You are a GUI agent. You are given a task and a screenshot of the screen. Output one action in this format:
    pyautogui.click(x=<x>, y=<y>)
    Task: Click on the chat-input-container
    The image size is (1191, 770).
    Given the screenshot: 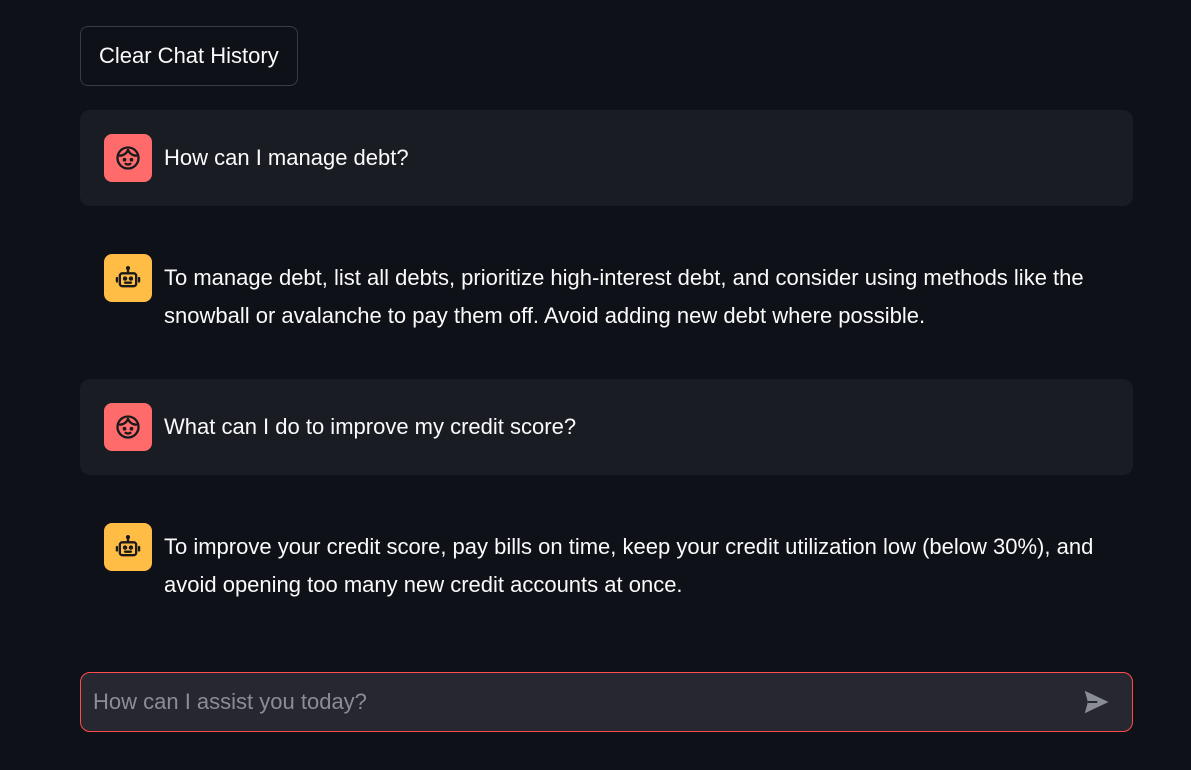 What is the action you would take?
    pyautogui.click(x=606, y=702)
    